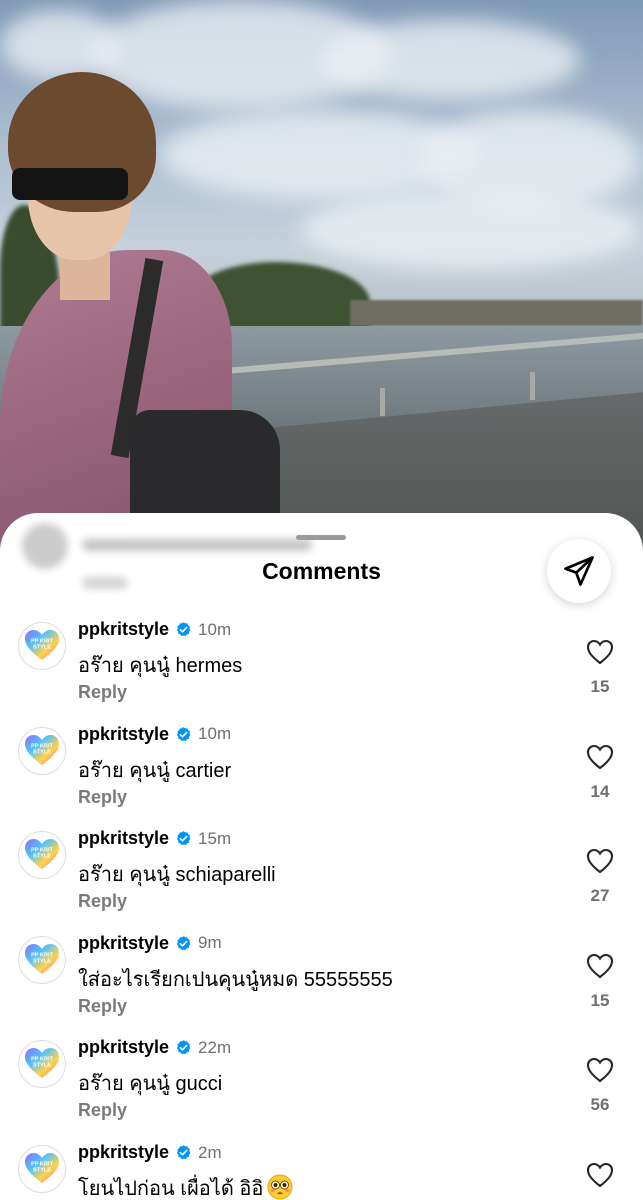 The width and height of the screenshot is (643, 1200). What do you see at coordinates (321, 537) in the screenshot?
I see `sheet-grabber` at bounding box center [321, 537].